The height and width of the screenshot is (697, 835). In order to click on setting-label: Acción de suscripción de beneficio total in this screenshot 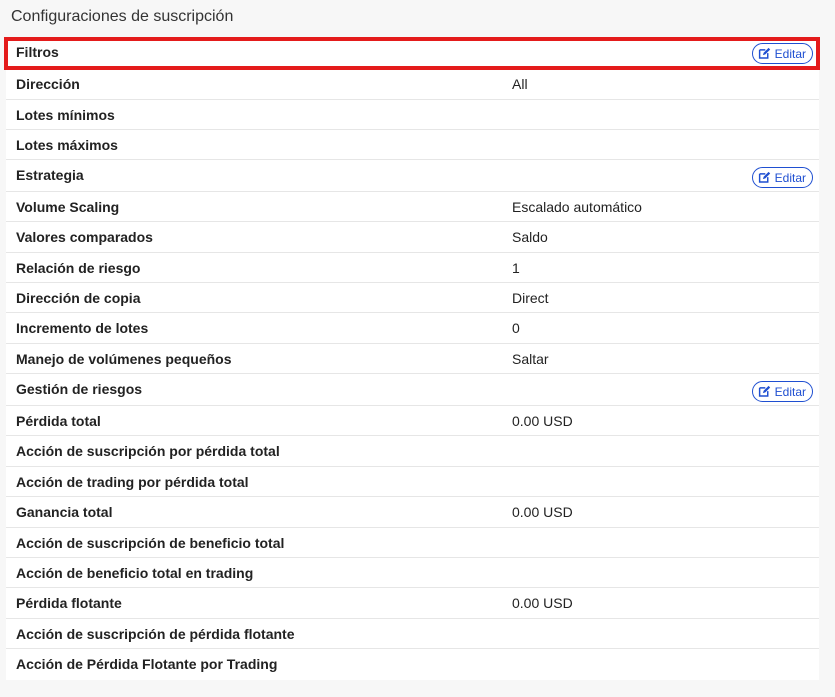, I will do `click(150, 543)`.